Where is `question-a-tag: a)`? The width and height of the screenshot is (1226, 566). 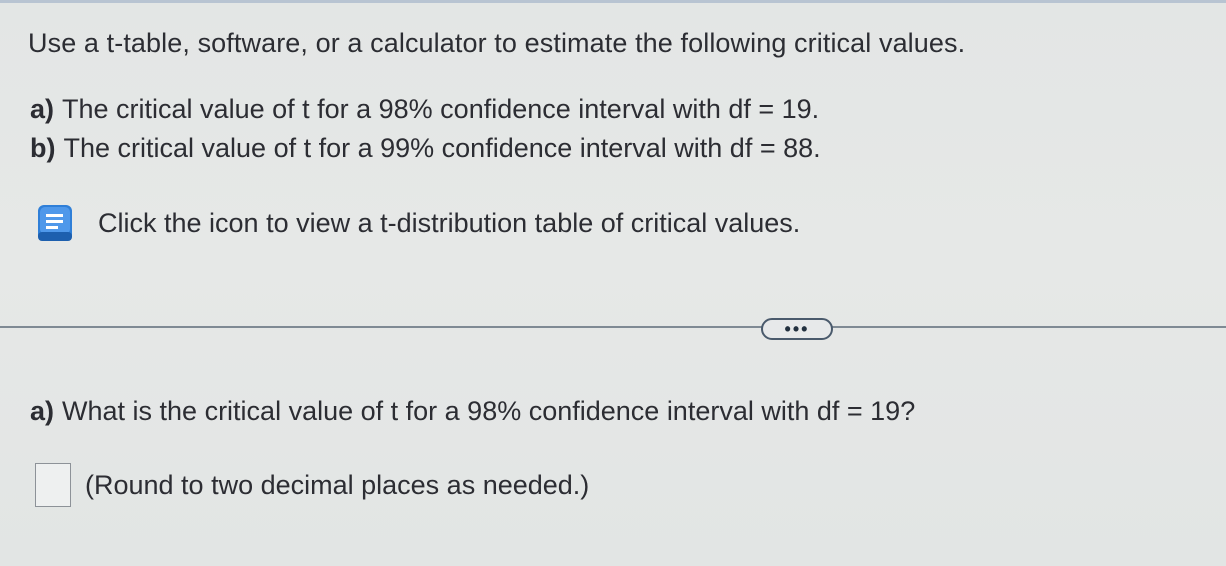
question-a-tag: a) is located at coordinates (42, 411).